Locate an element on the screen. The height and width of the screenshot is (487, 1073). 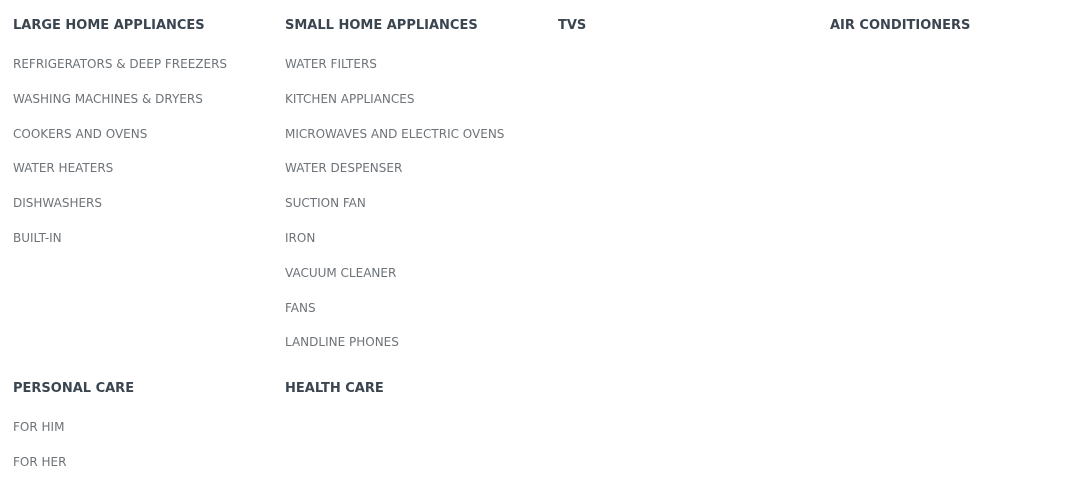
list-item: SUCTION FAN is located at coordinates (415, 210).